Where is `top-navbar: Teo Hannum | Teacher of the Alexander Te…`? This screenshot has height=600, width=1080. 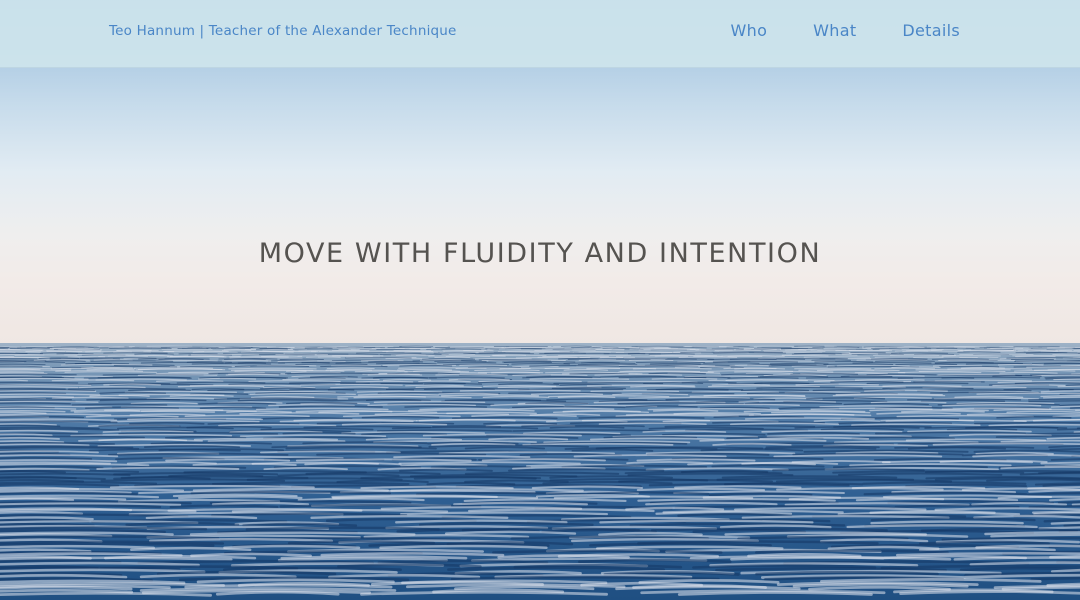 top-navbar: Teo Hannum | Teacher of the Alexander Te… is located at coordinates (540, 34).